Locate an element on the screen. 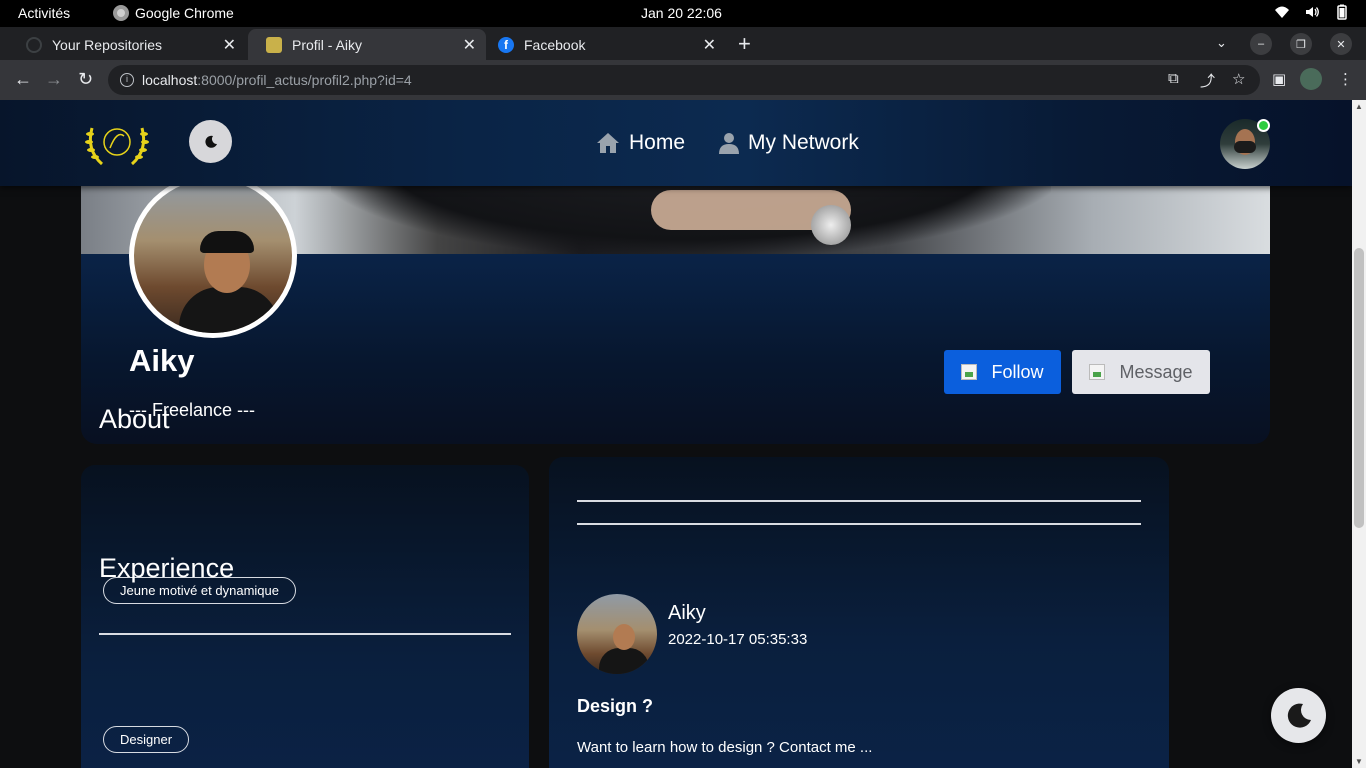 Image resolution: width=1366 pixels, height=768 pixels. github-icon is located at coordinates (34, 44).